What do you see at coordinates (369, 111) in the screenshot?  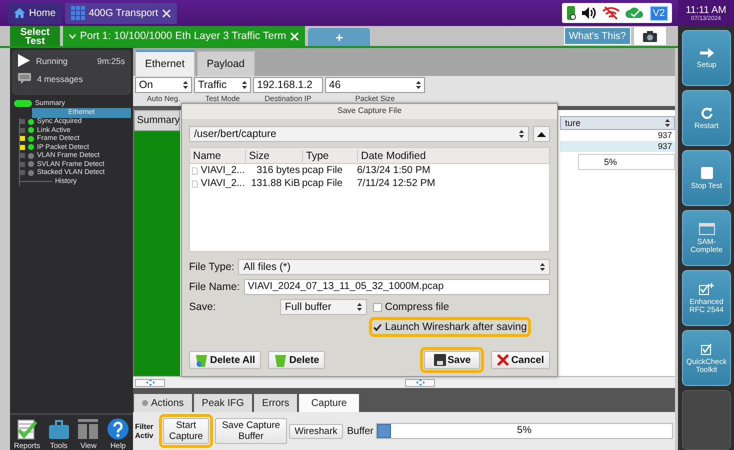 I see `dialog-title: Save Capture File` at bounding box center [369, 111].